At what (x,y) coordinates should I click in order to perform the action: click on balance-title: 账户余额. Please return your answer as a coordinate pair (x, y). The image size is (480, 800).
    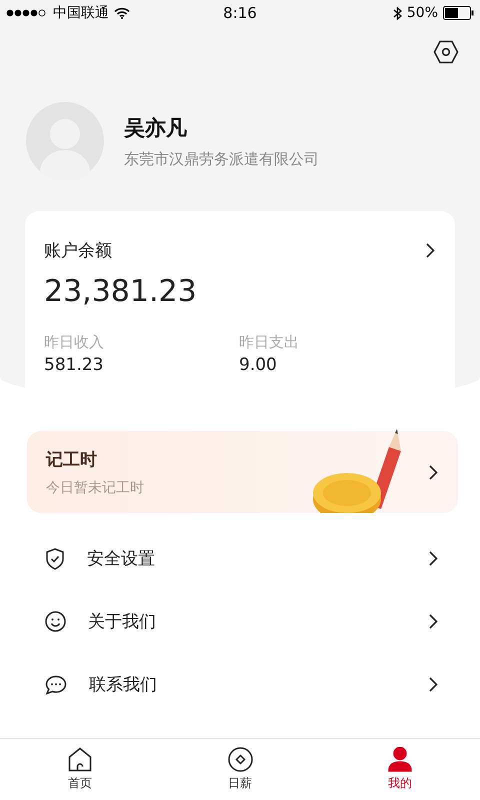
    Looking at the image, I should click on (78, 251).